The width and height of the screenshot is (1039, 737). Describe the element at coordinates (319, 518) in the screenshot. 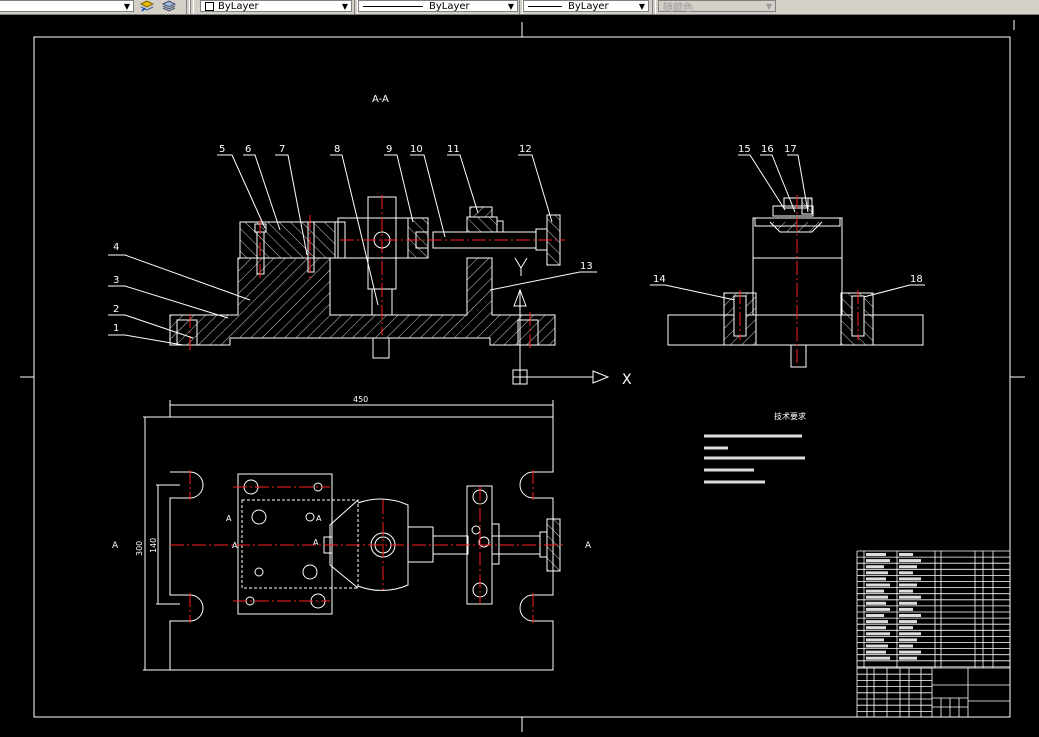

I see `section-mark-a2: A` at that location.